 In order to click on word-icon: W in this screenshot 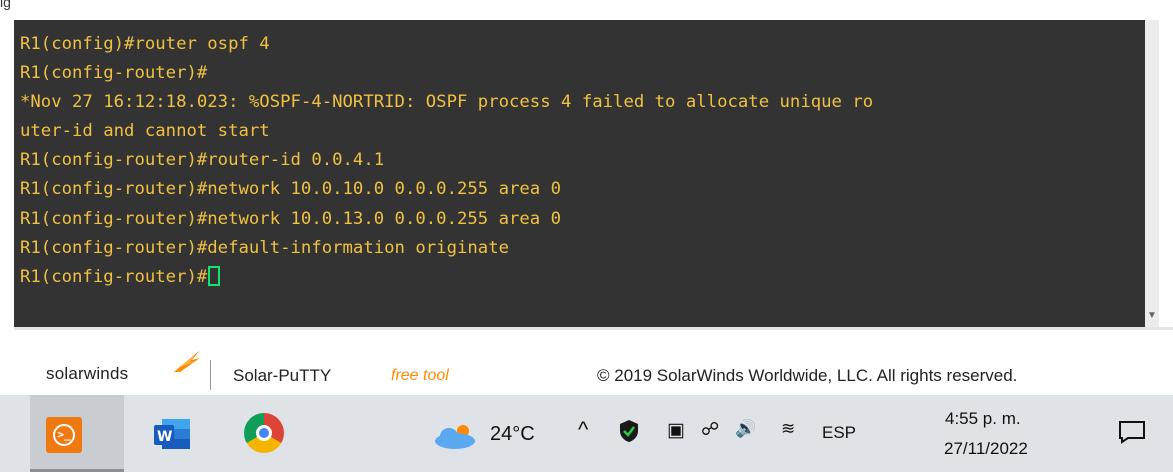, I will do `click(172, 434)`.